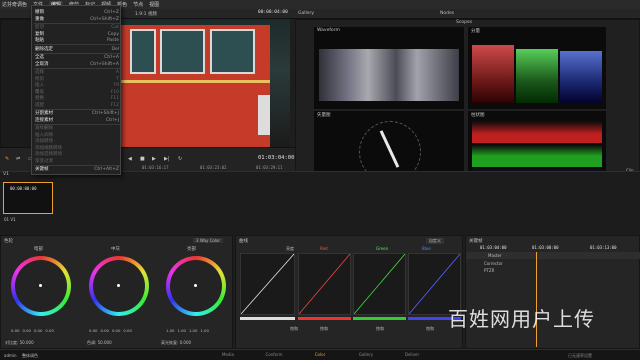 This screenshot has width=640, height=360. What do you see at coordinates (537, 76) in the screenshot?
I see `parade-green` at bounding box center [537, 76].